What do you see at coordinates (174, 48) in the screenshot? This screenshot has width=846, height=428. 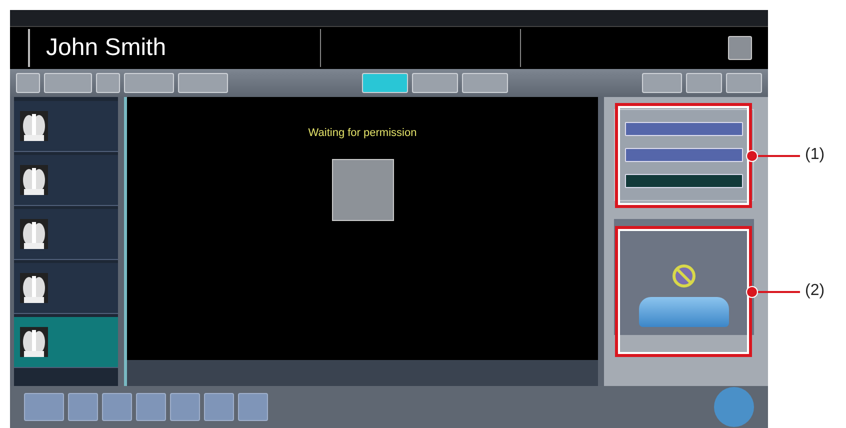 I see `patient-name: John Smith` at bounding box center [174, 48].